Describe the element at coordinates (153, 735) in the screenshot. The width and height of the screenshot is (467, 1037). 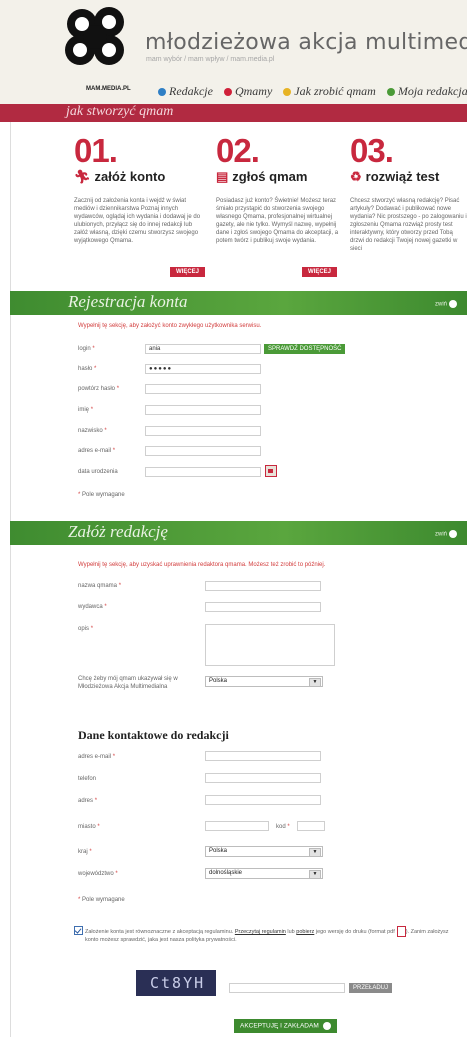
I see `contact-heading: Dane kontaktowe do redakcji` at that location.